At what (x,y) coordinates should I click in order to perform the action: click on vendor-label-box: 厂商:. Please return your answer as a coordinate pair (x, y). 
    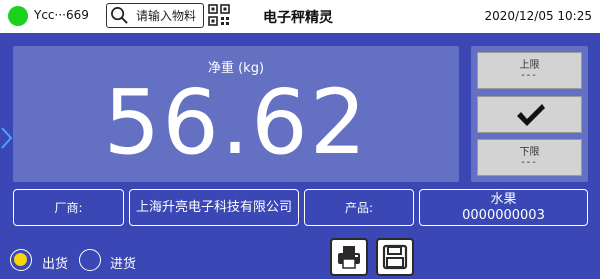
    Looking at the image, I should click on (68, 207).